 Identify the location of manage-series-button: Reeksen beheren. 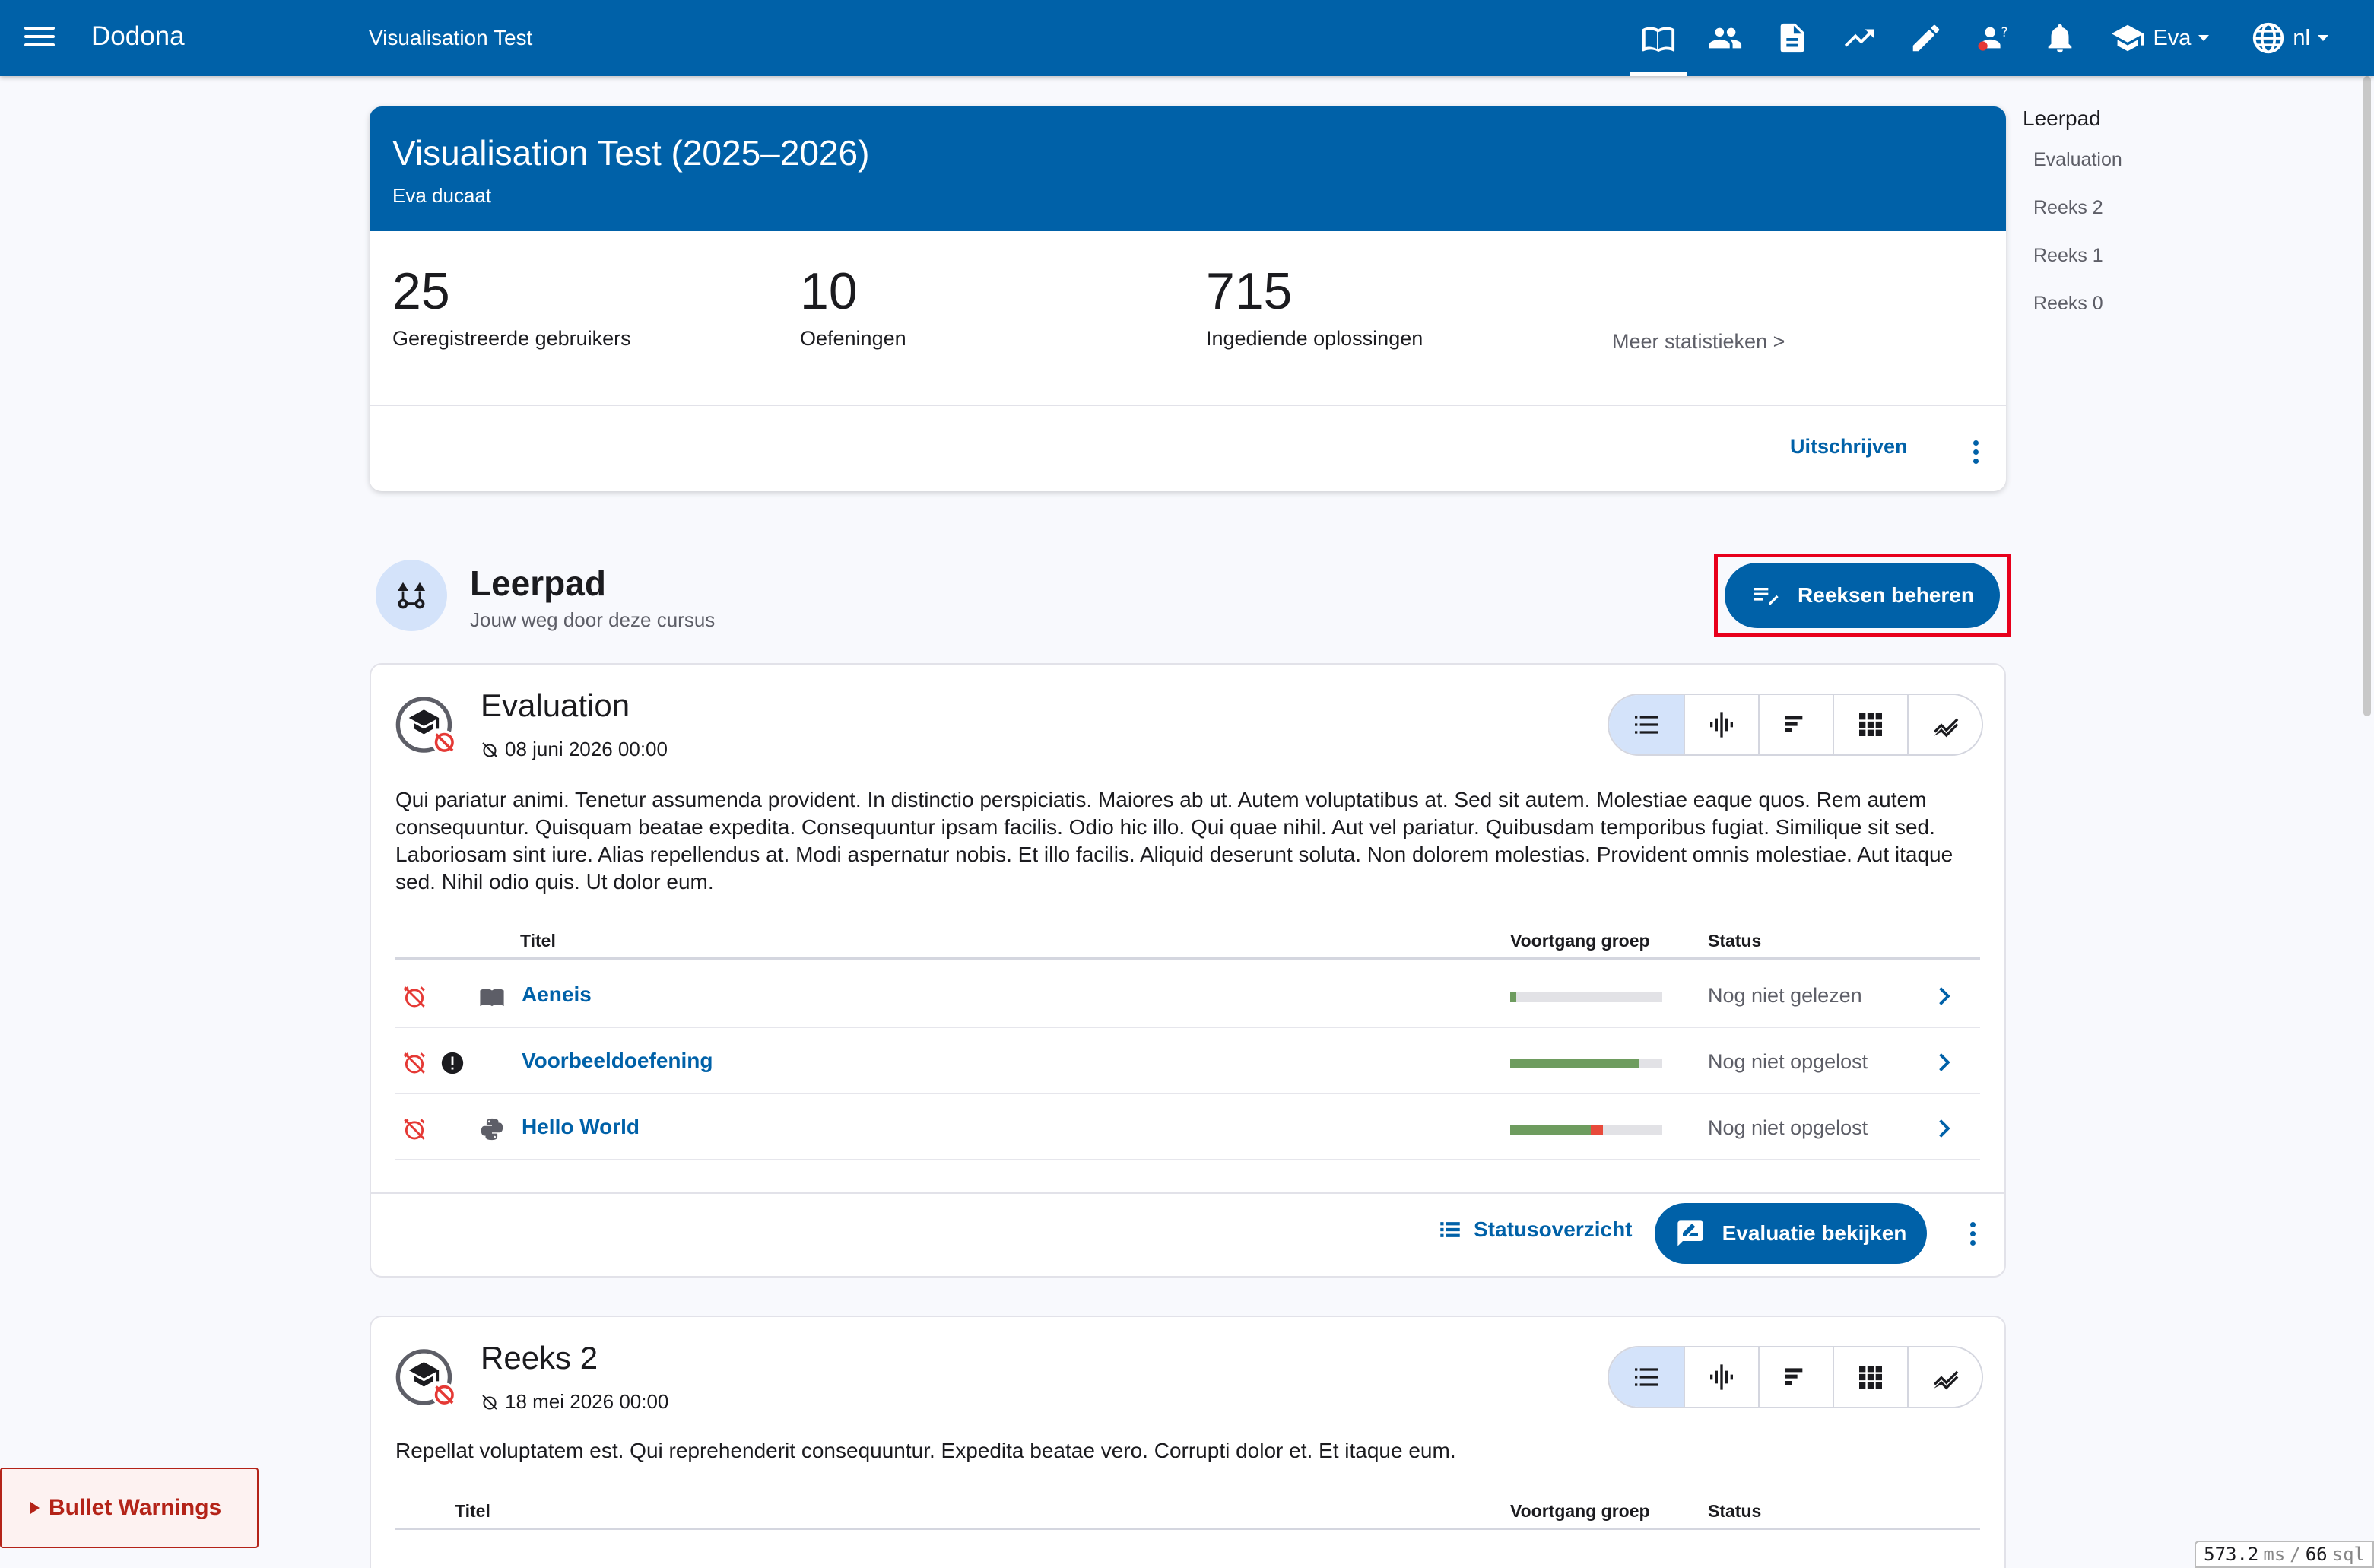
(1862, 596).